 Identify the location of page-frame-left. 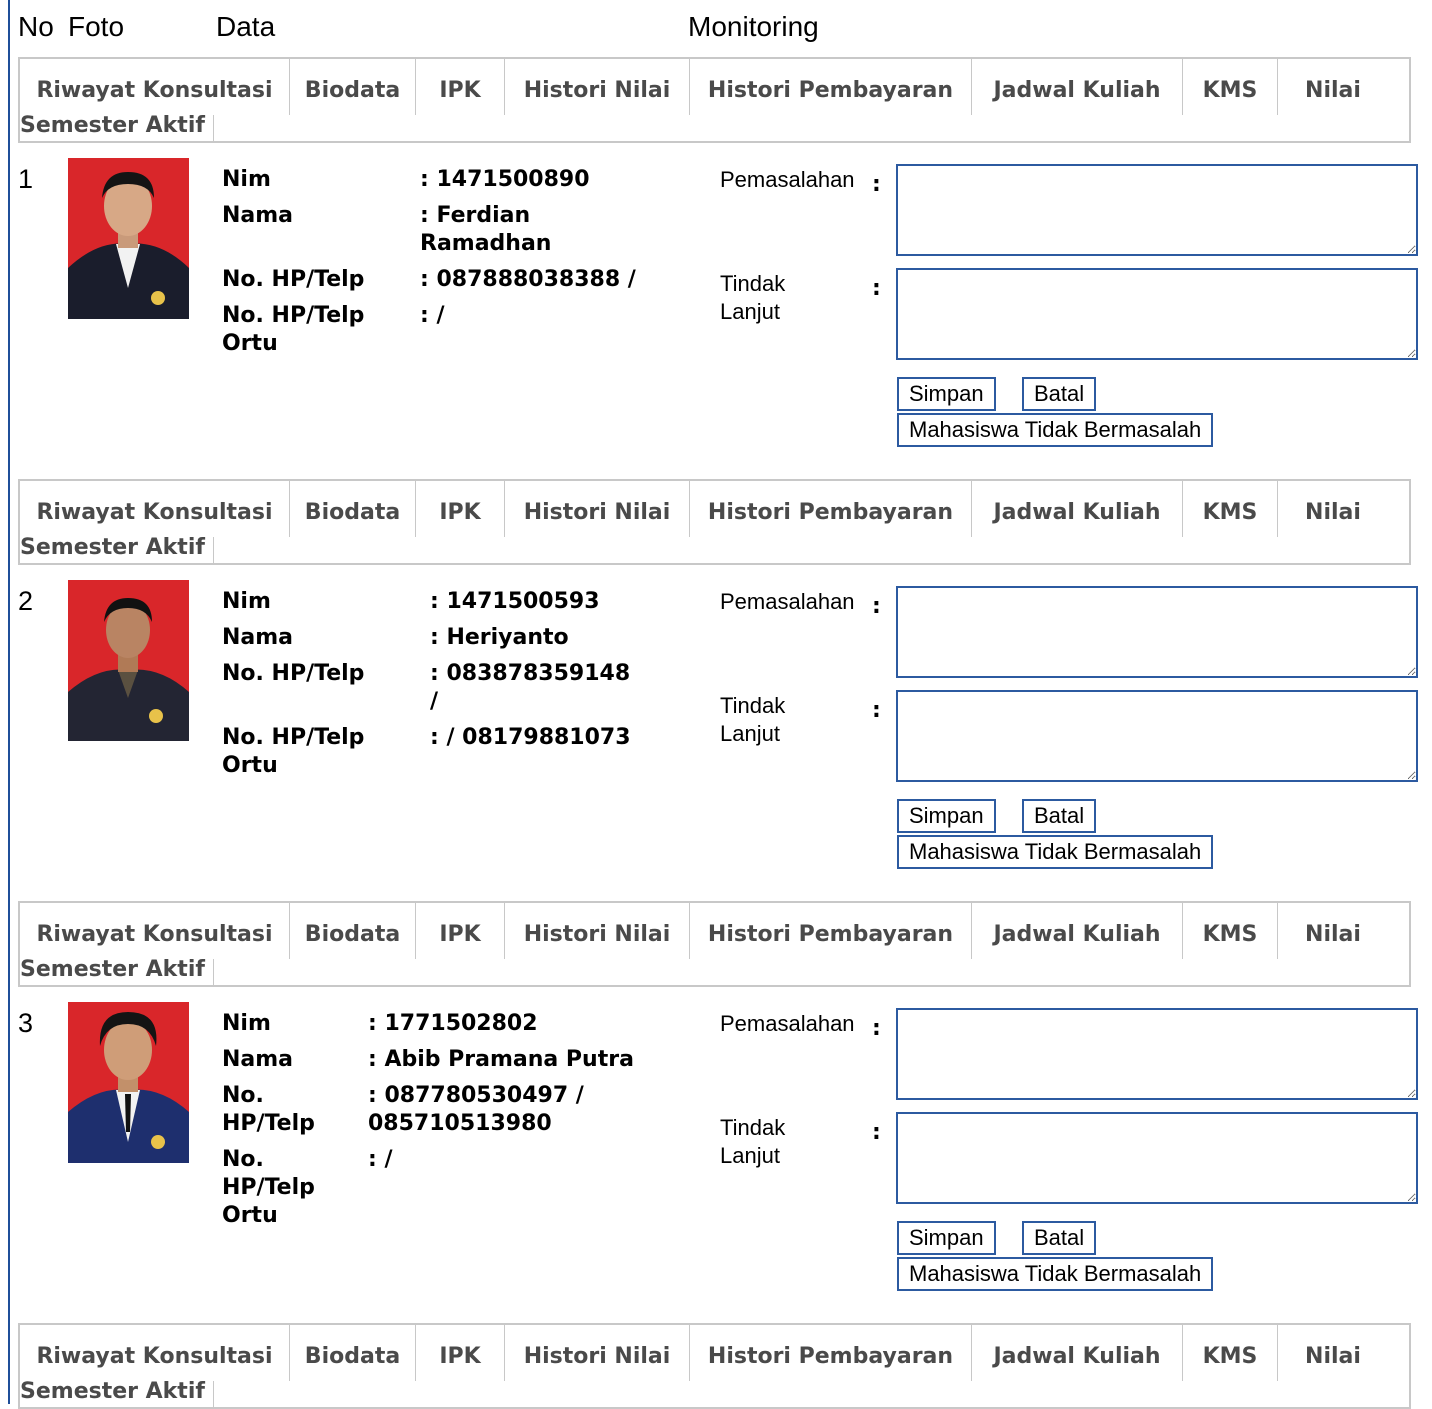
(9, 702).